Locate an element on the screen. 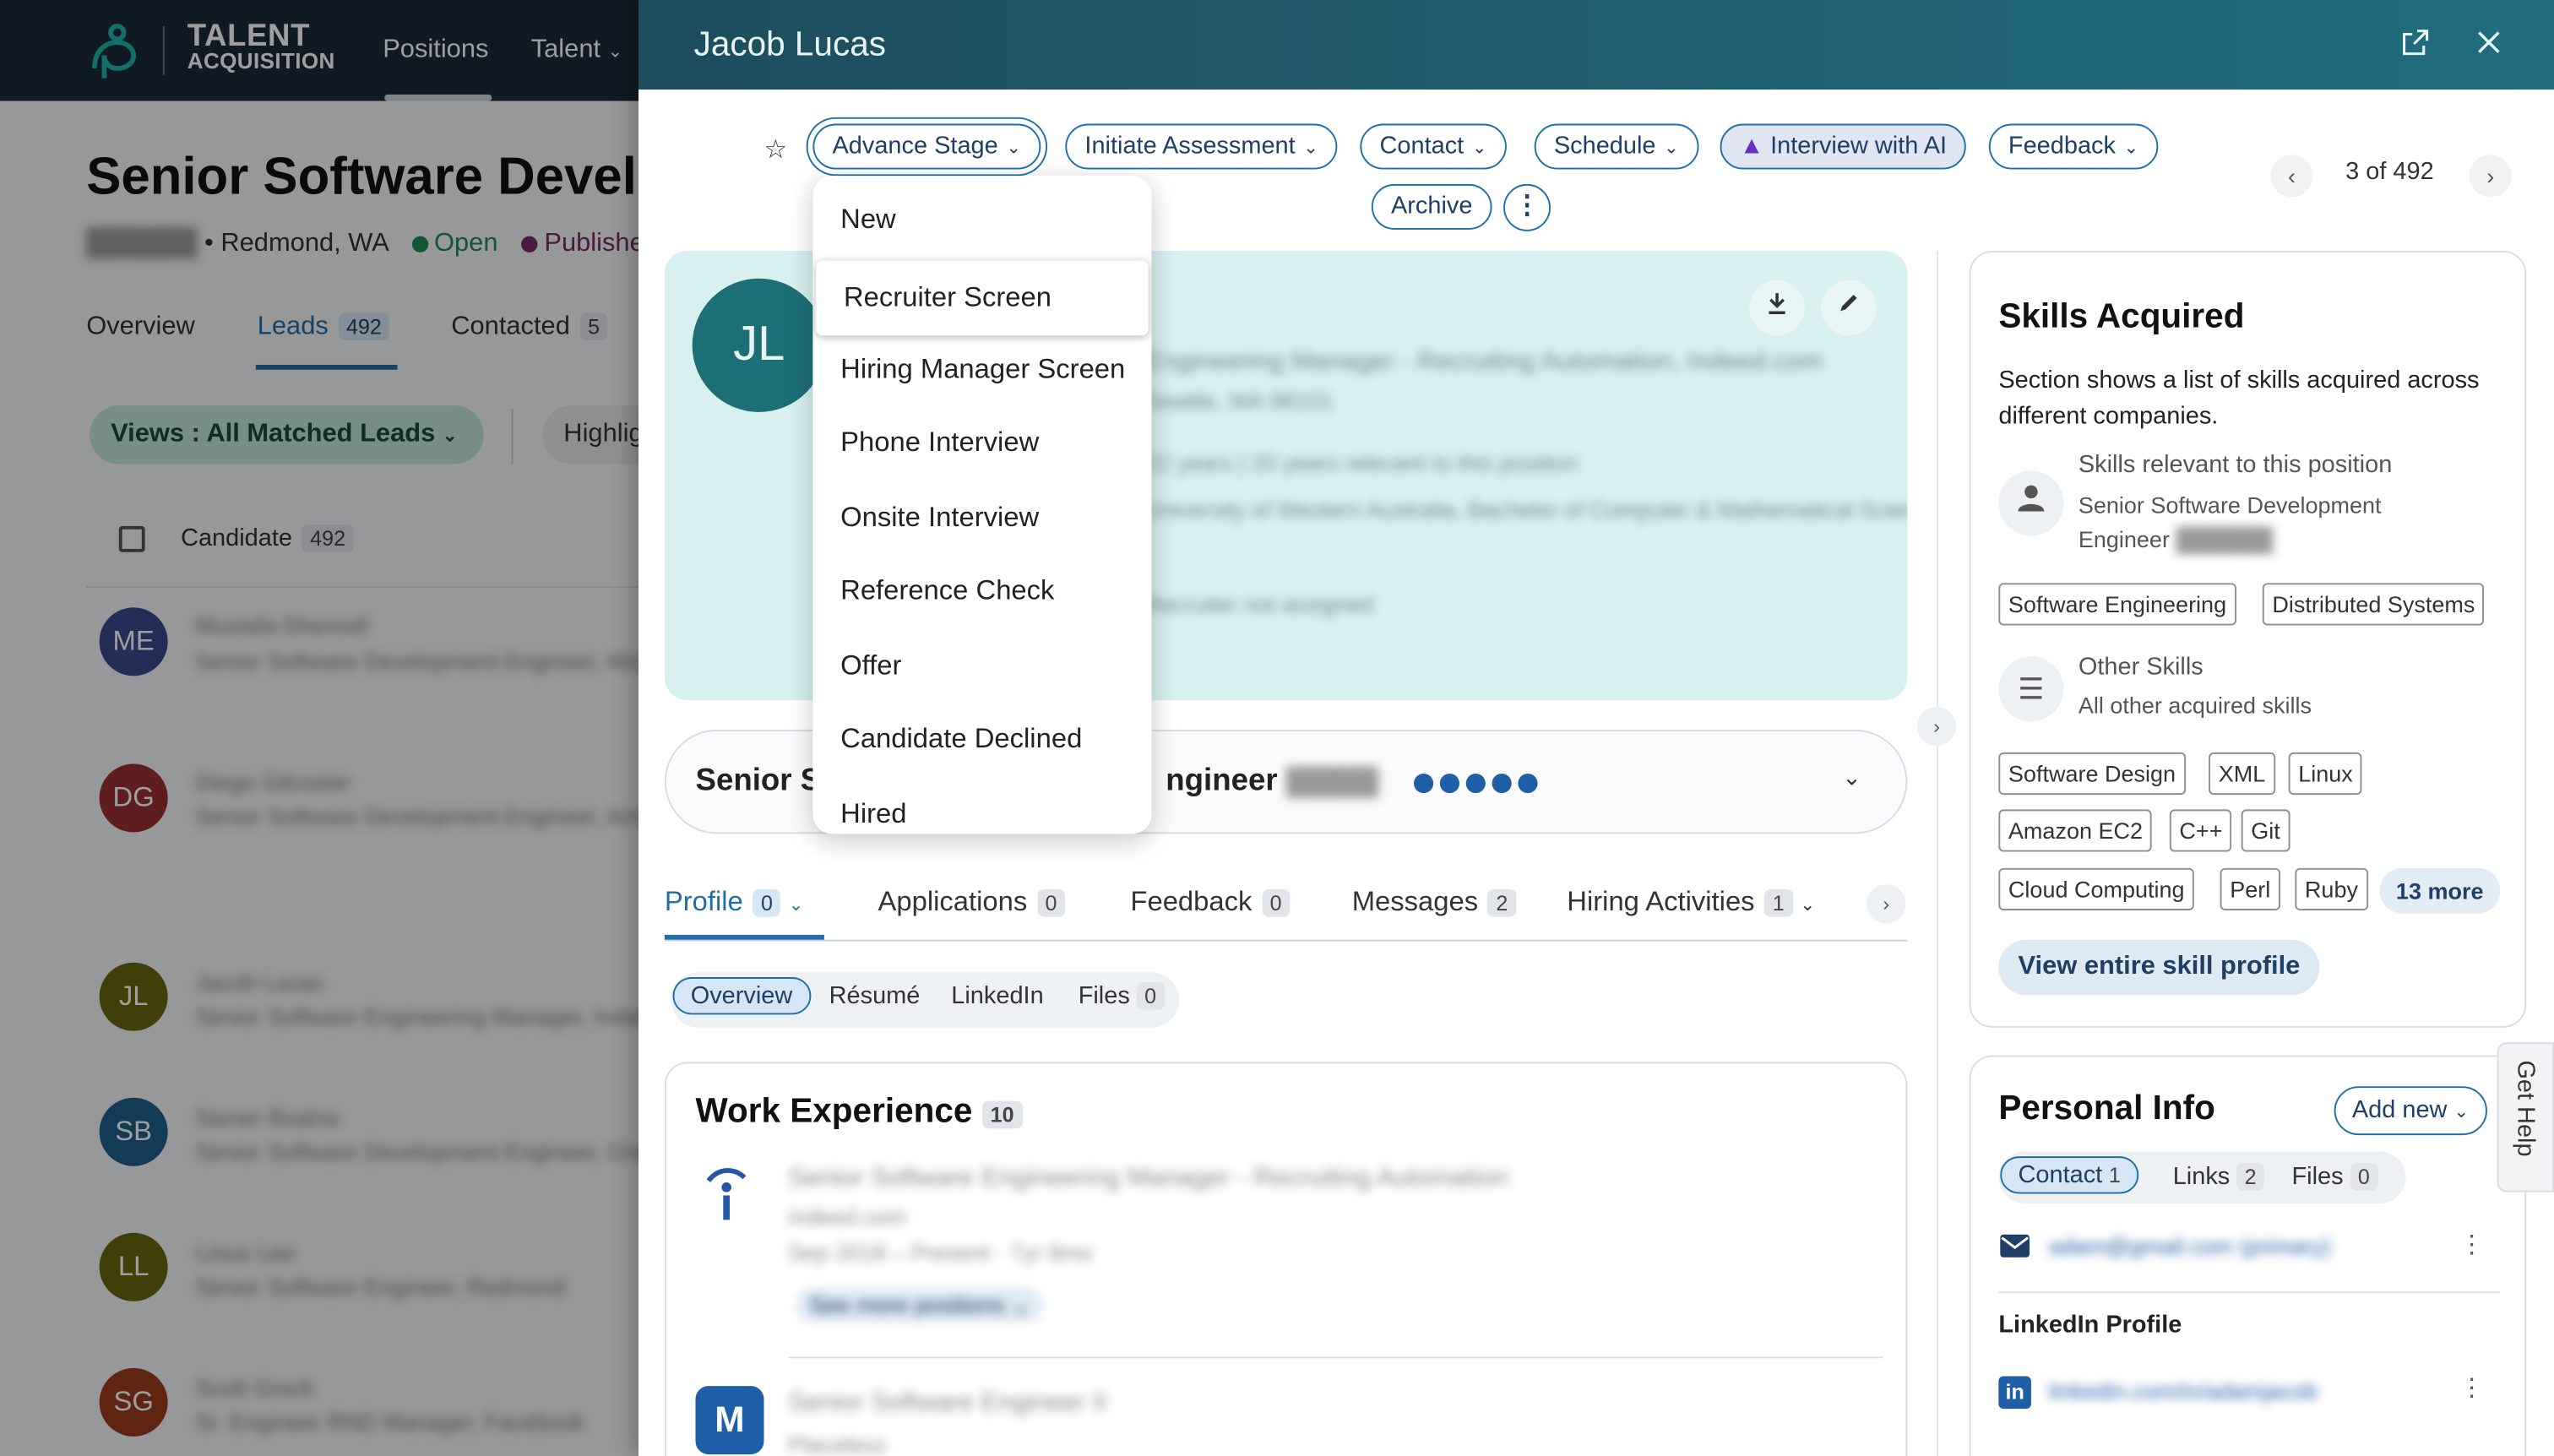  edit-pencil-icon is located at coordinates (1849, 308).